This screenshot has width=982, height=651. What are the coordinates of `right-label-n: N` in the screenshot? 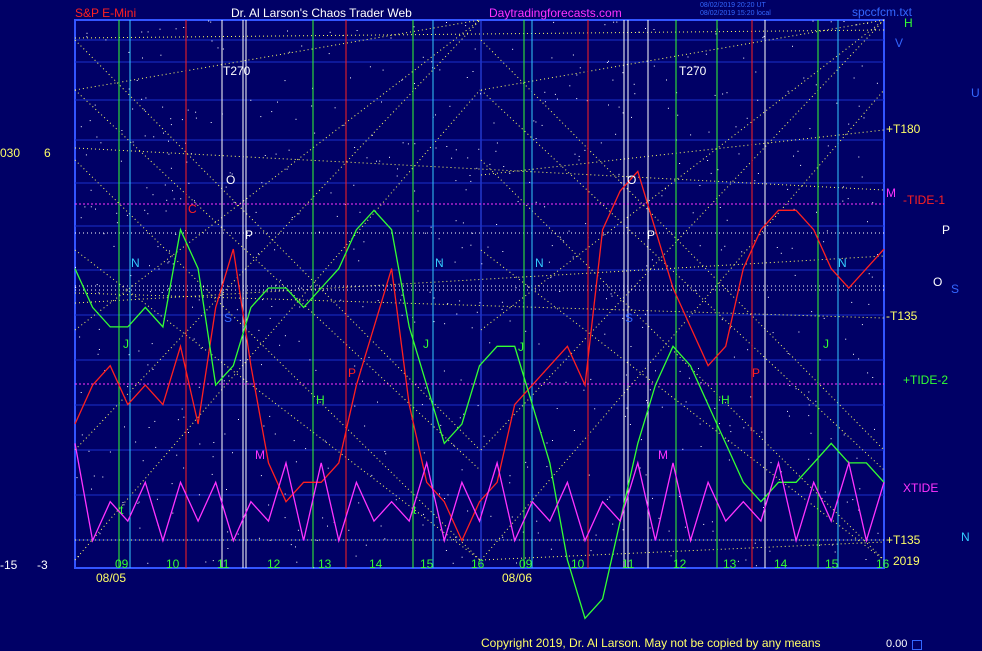 It's located at (965, 537).